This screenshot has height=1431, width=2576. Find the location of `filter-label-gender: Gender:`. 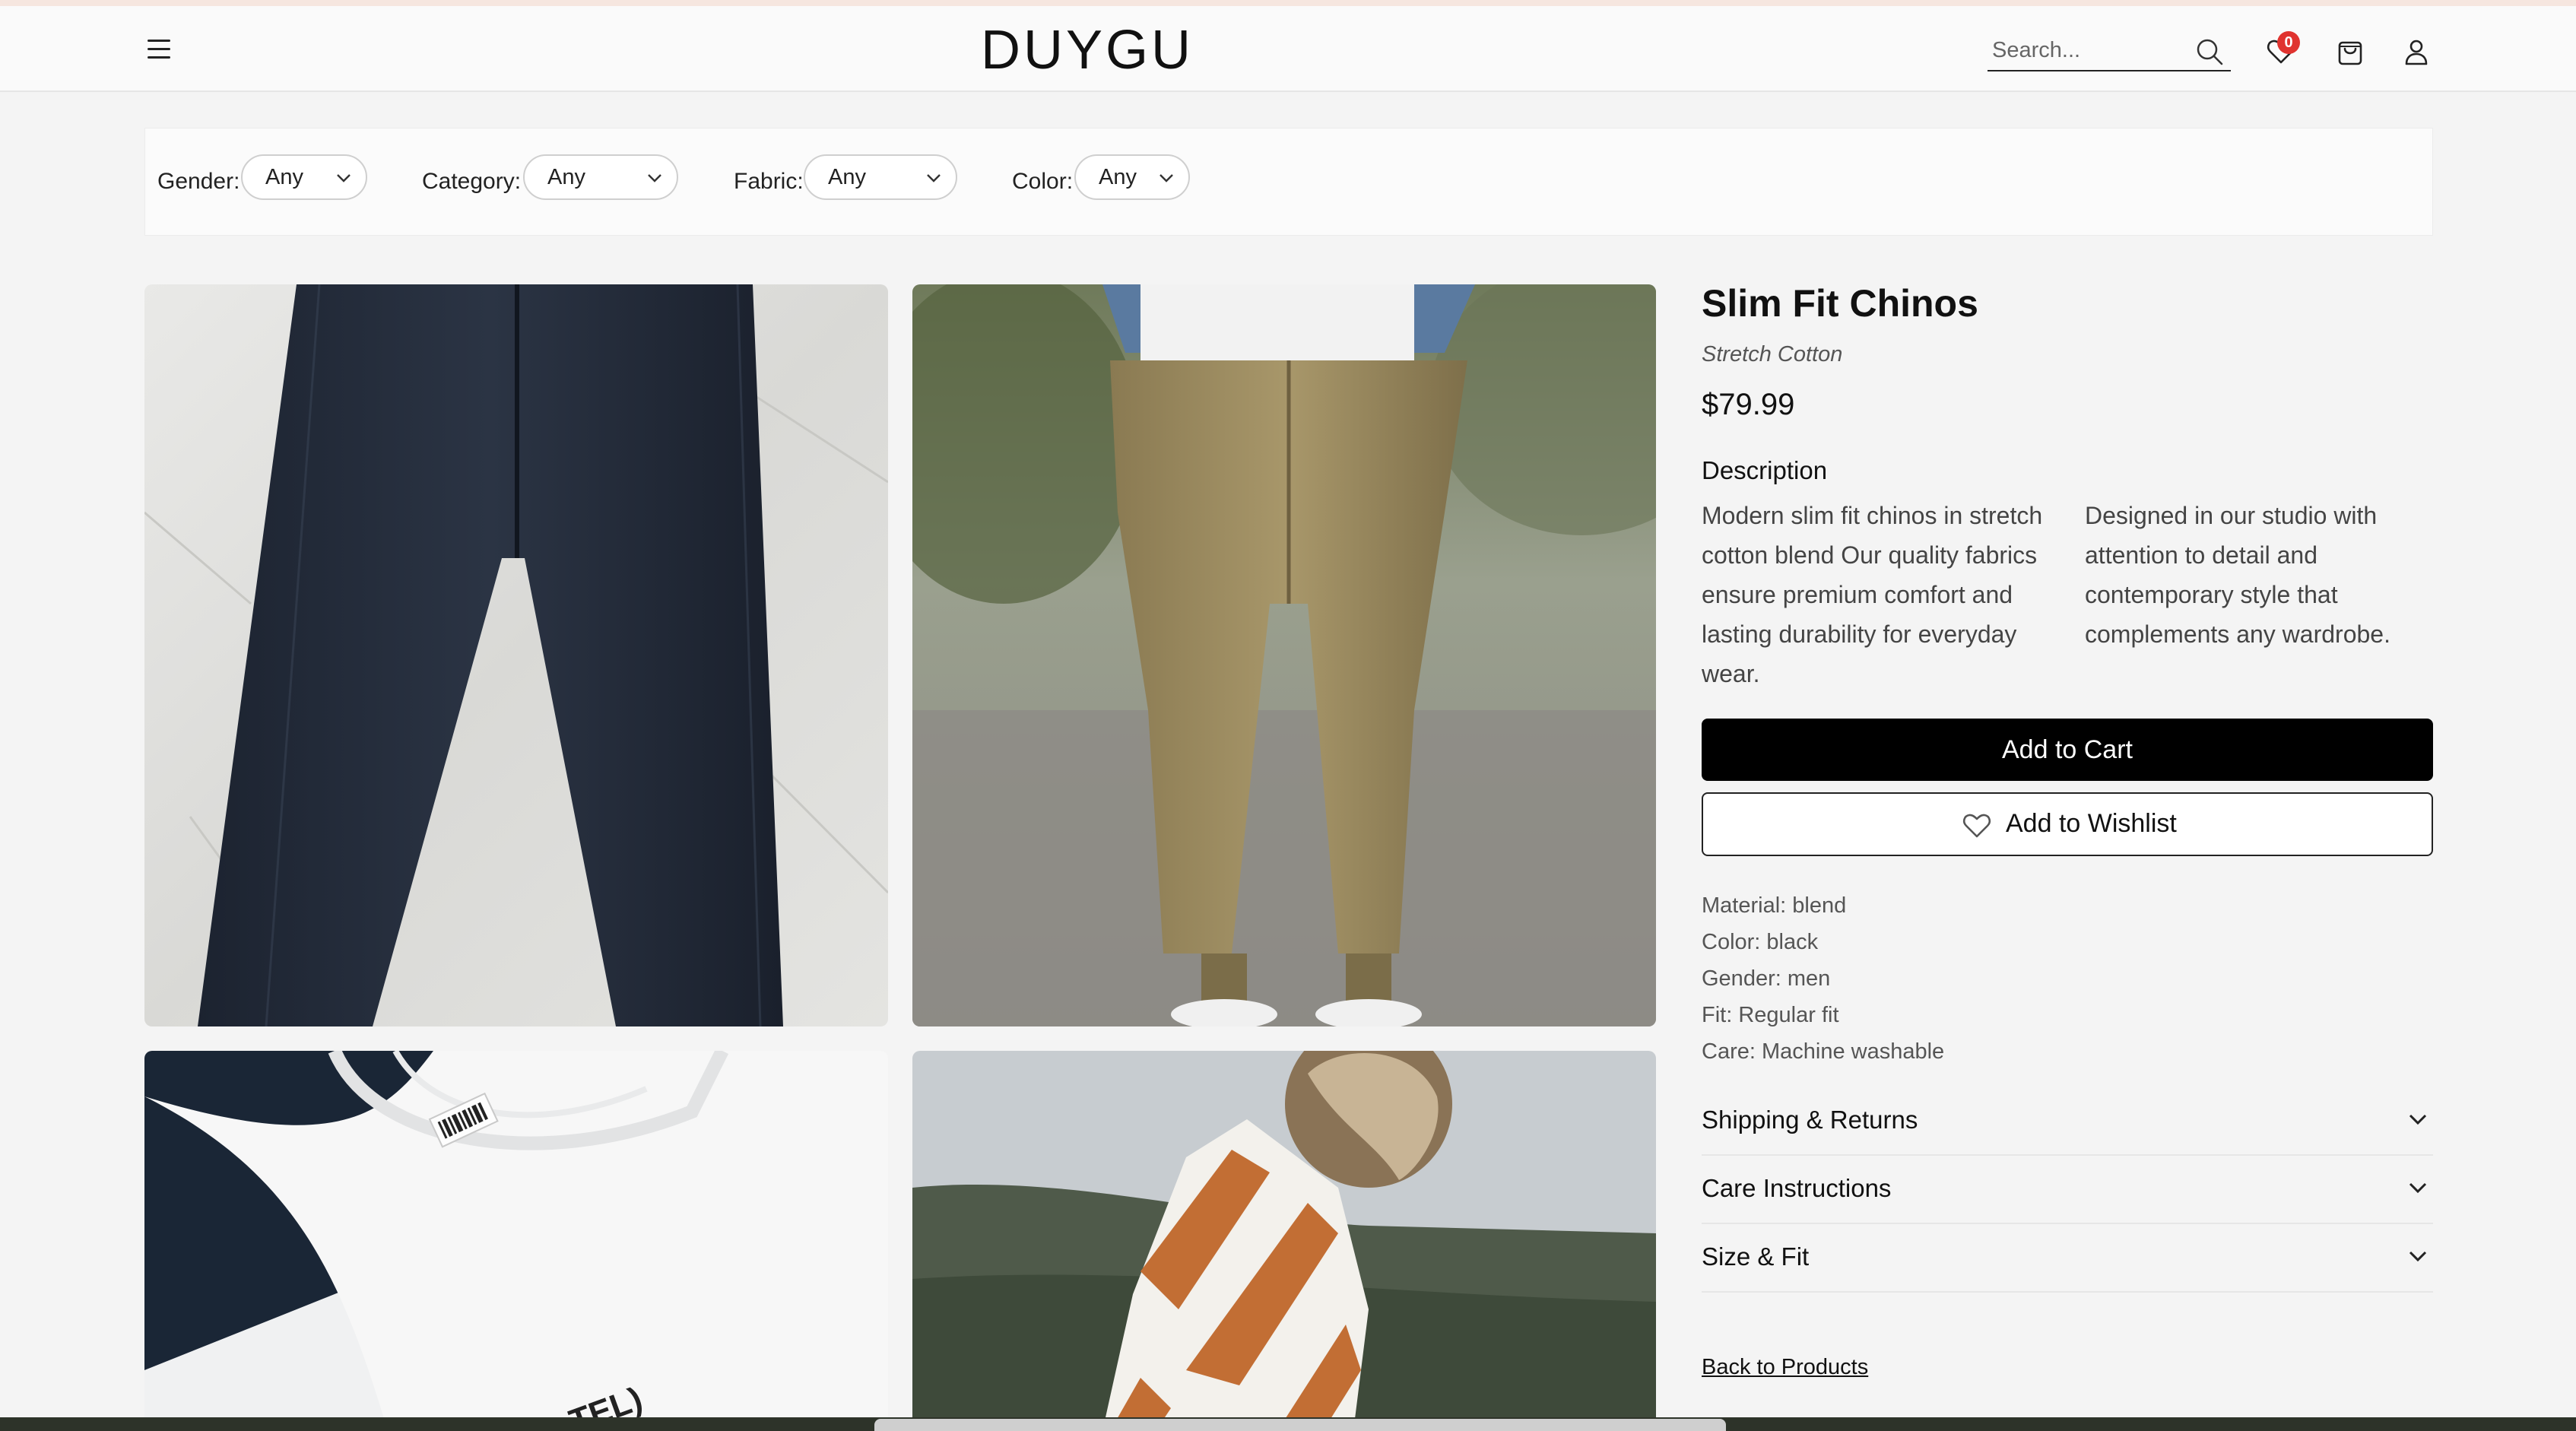

filter-label-gender: Gender: is located at coordinates (199, 181).